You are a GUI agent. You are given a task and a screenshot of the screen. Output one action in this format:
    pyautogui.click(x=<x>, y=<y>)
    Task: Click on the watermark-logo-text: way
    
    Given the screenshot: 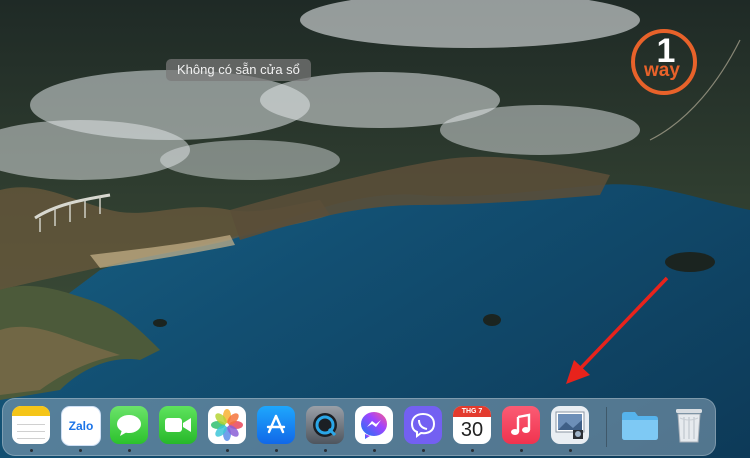 What is the action you would take?
    pyautogui.click(x=661, y=70)
    